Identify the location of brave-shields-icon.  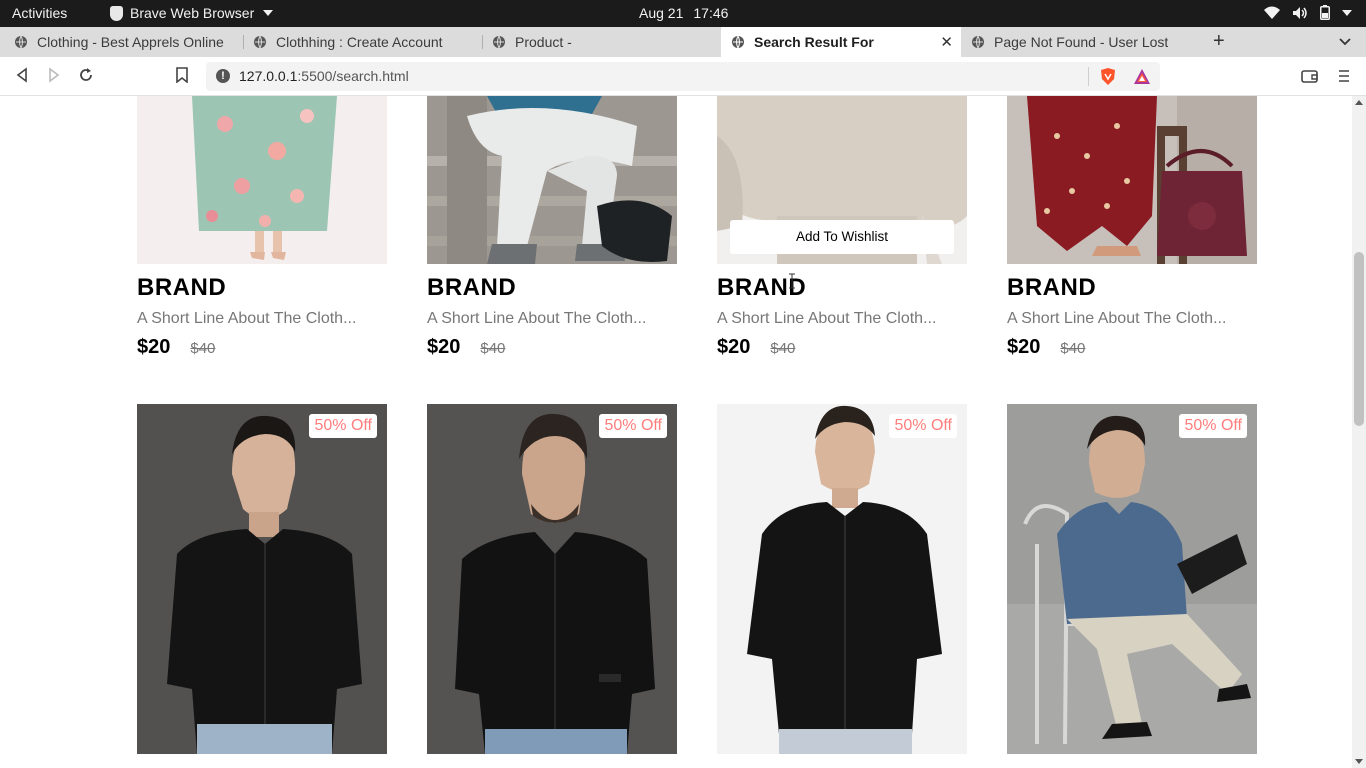
(1108, 76).